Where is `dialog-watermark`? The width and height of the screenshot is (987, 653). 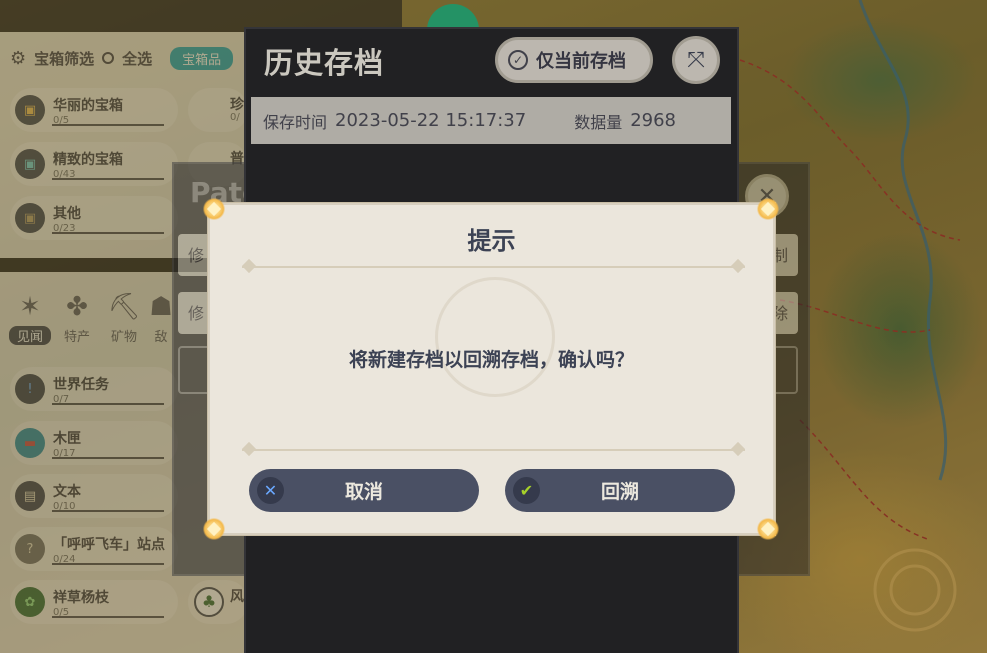
dialog-watermark is located at coordinates (495, 337).